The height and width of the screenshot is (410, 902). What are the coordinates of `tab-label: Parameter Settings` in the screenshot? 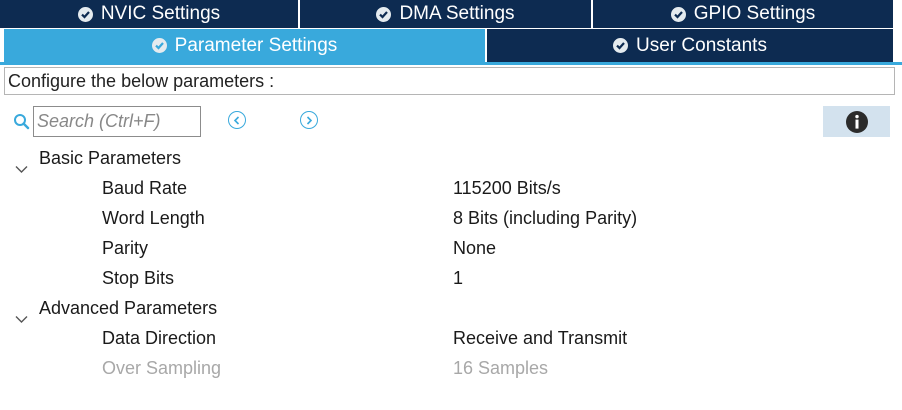 It's located at (256, 45).